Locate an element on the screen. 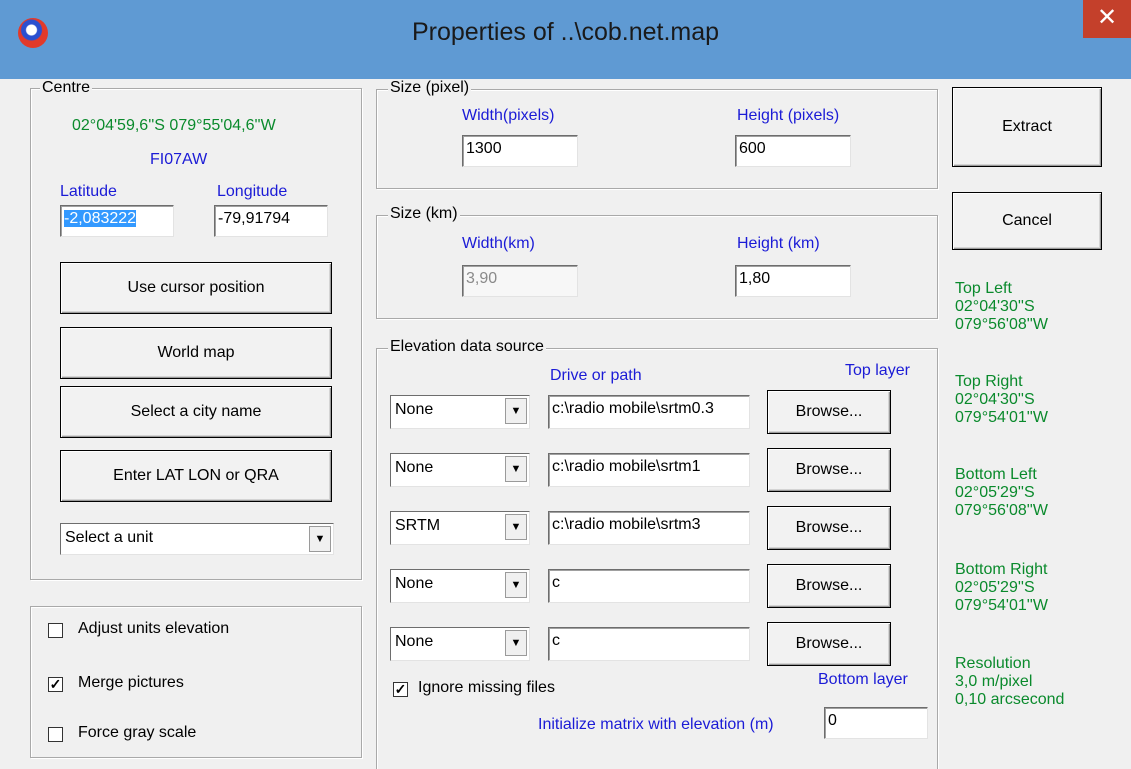  select-city-label: Select a city name is located at coordinates (196, 411).